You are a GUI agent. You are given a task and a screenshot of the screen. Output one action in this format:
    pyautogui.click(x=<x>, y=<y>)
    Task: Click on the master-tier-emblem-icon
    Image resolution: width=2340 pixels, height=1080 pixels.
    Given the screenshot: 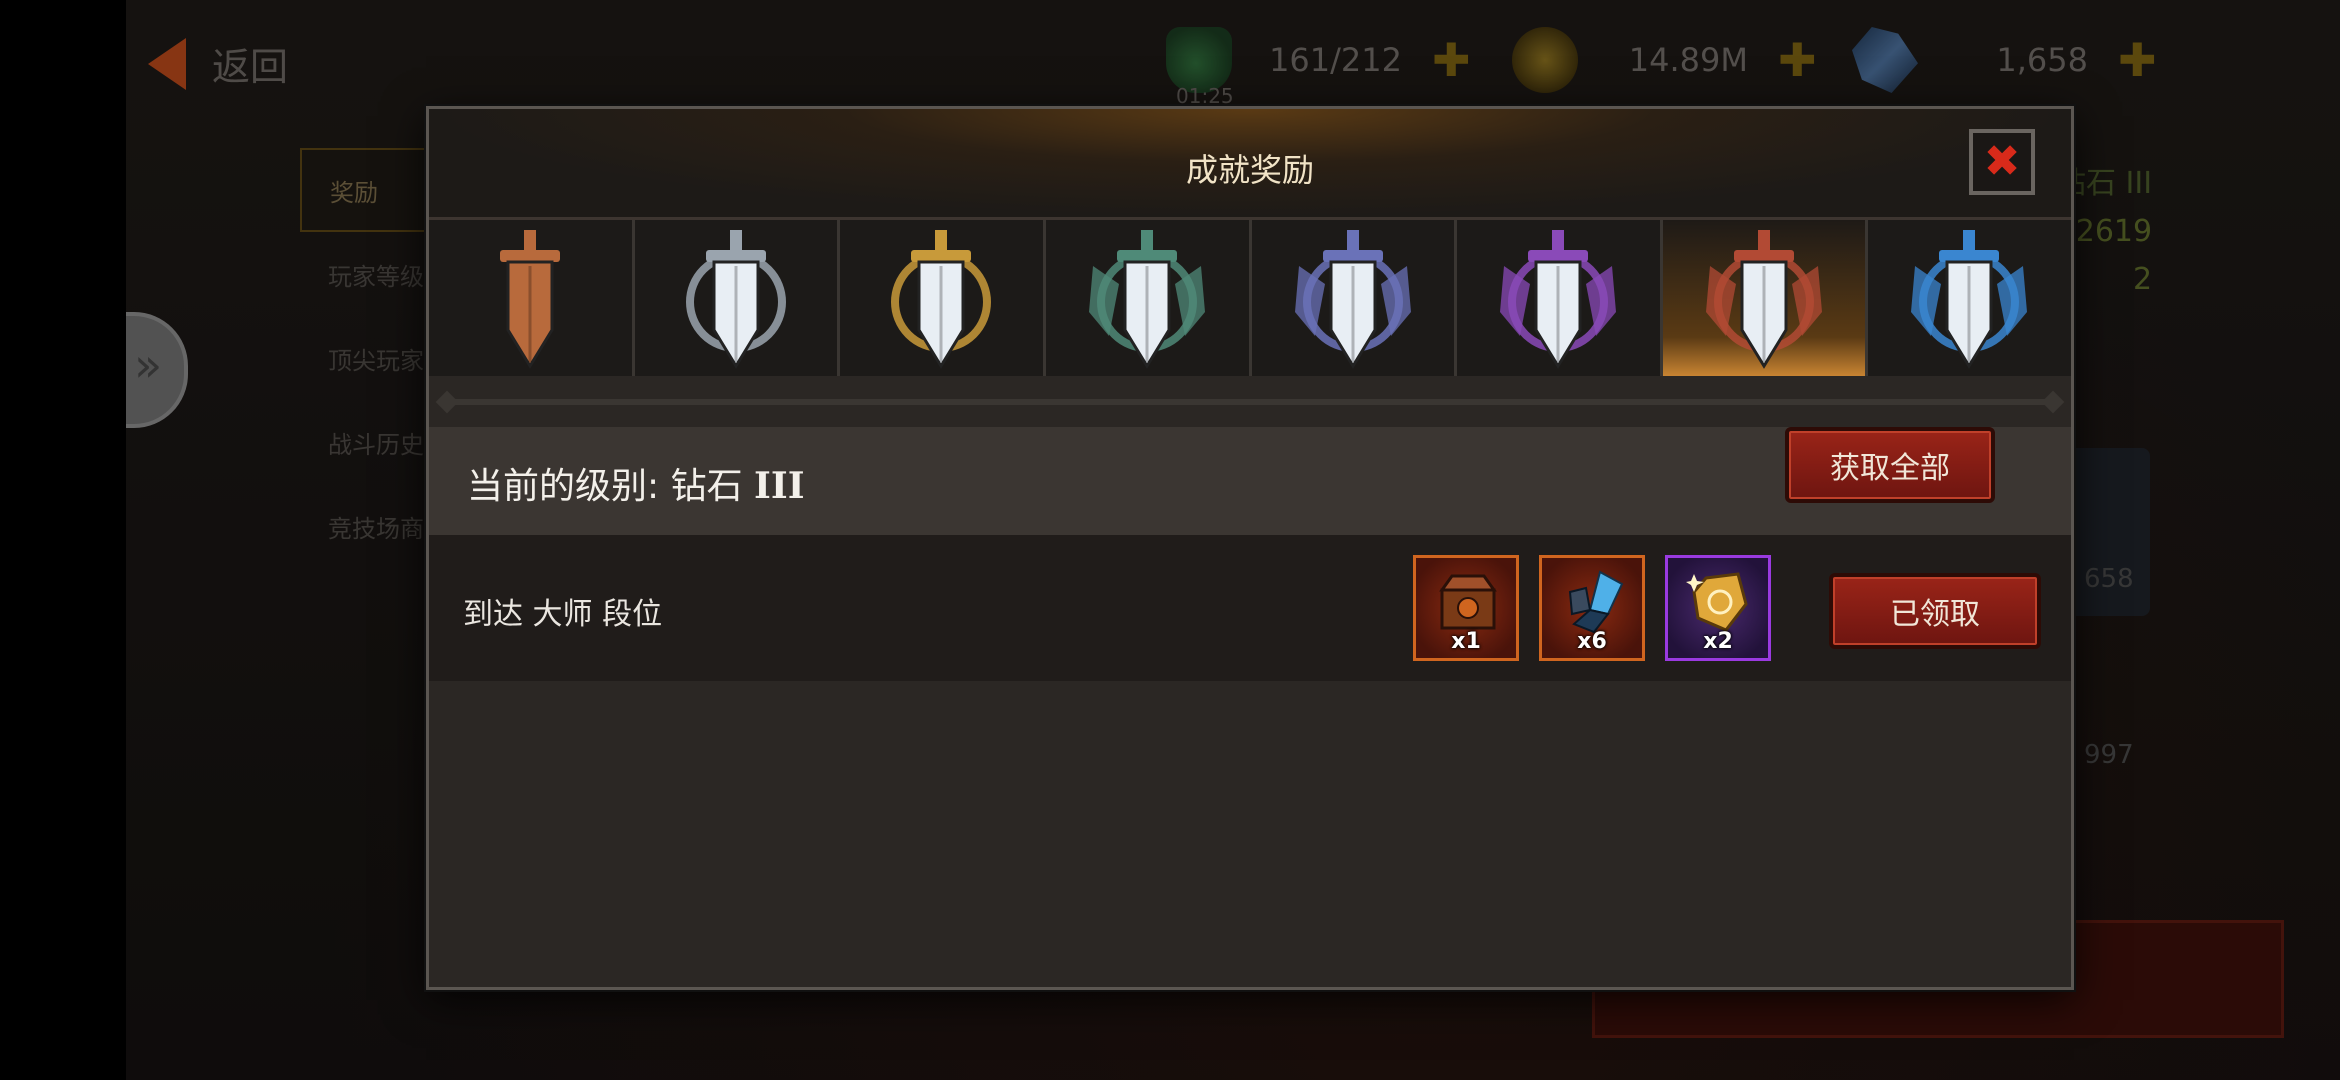 What is the action you would take?
    pyautogui.click(x=1969, y=299)
    